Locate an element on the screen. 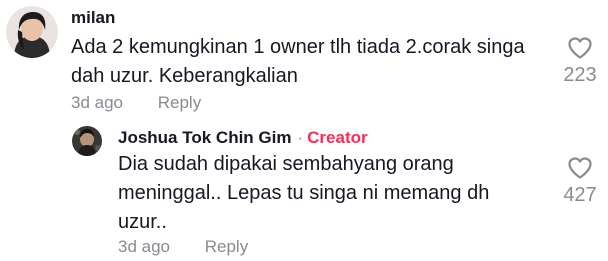 This screenshot has width=608, height=261. comment-meta: 3d ago Reply is located at coordinates (136, 103).